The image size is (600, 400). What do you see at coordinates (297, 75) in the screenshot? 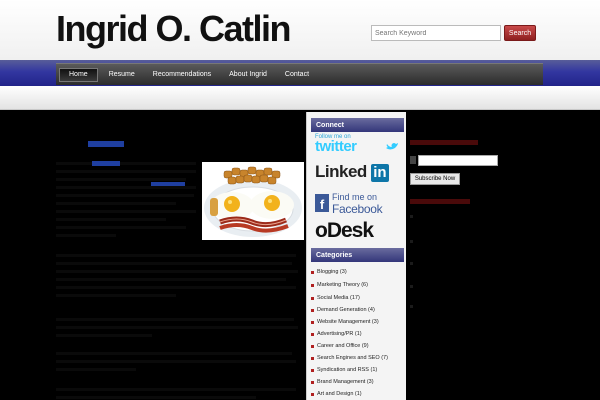
I see `nav-item-contact: Contact` at bounding box center [297, 75].